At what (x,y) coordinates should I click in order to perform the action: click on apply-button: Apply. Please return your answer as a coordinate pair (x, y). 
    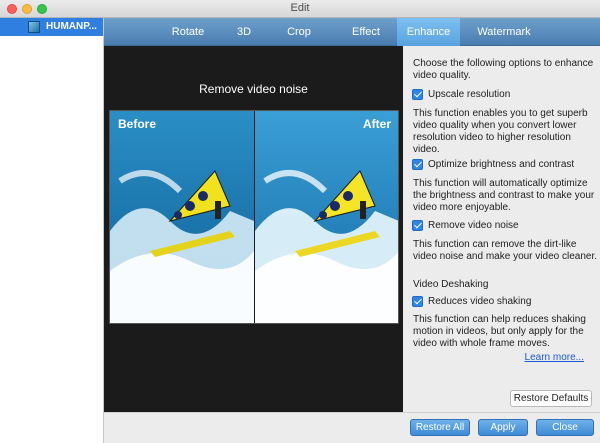
    Looking at the image, I should click on (503, 427).